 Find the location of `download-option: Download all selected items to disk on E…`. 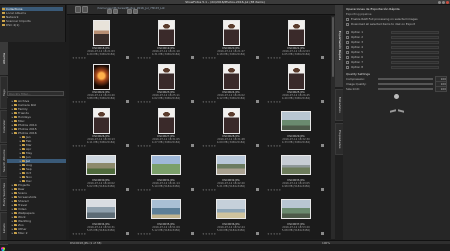

download-option: Download all selected items to disk on E… is located at coordinates (396, 24).